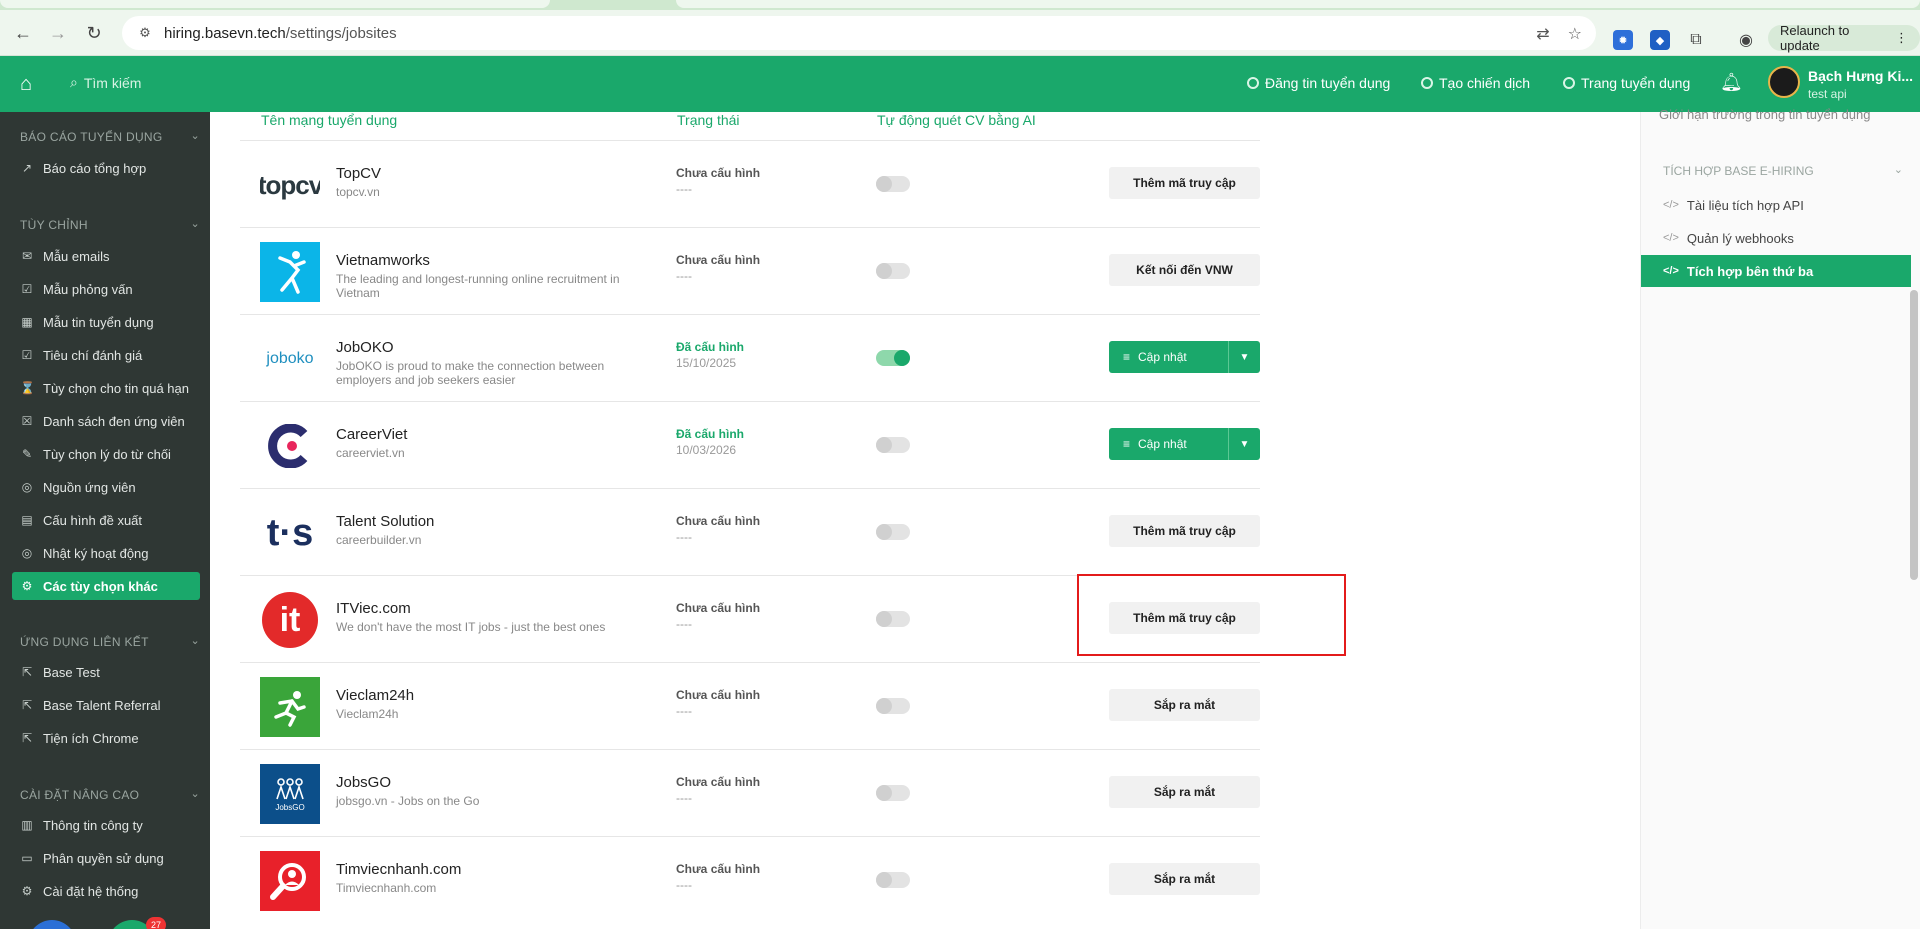 This screenshot has width=1920, height=929. Describe the element at coordinates (106, 289) in the screenshot. I see `sidebar-item-interview-templates: ☑ Mẫu phỏng vấn` at that location.